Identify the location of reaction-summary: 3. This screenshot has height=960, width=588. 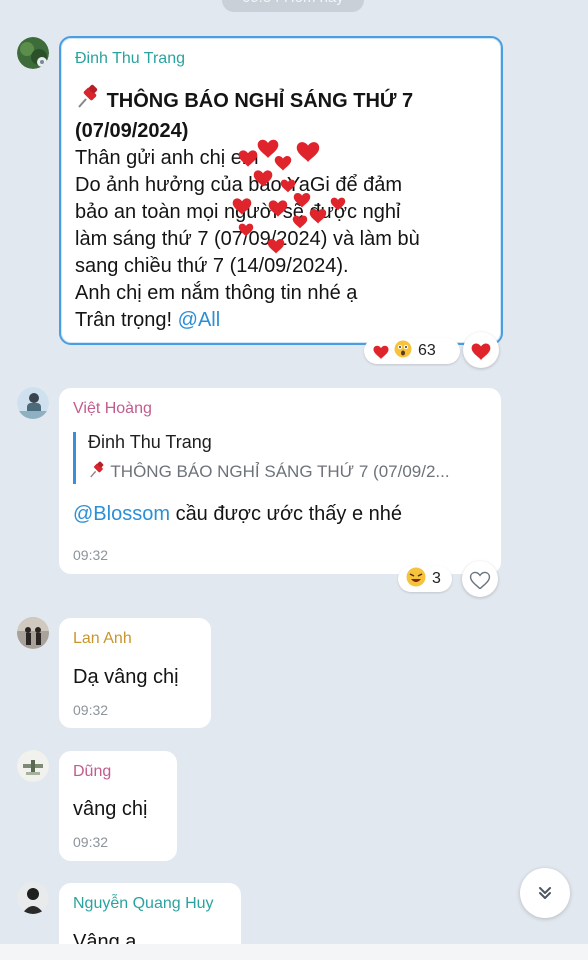
(425, 579).